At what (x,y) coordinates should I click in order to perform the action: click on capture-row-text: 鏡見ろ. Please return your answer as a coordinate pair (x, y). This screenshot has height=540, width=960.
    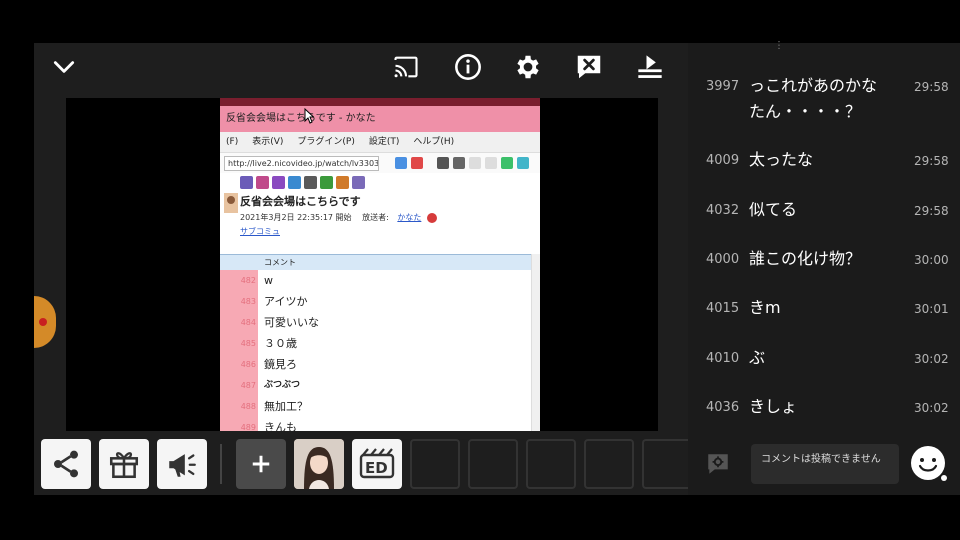
    Looking at the image, I should click on (280, 364).